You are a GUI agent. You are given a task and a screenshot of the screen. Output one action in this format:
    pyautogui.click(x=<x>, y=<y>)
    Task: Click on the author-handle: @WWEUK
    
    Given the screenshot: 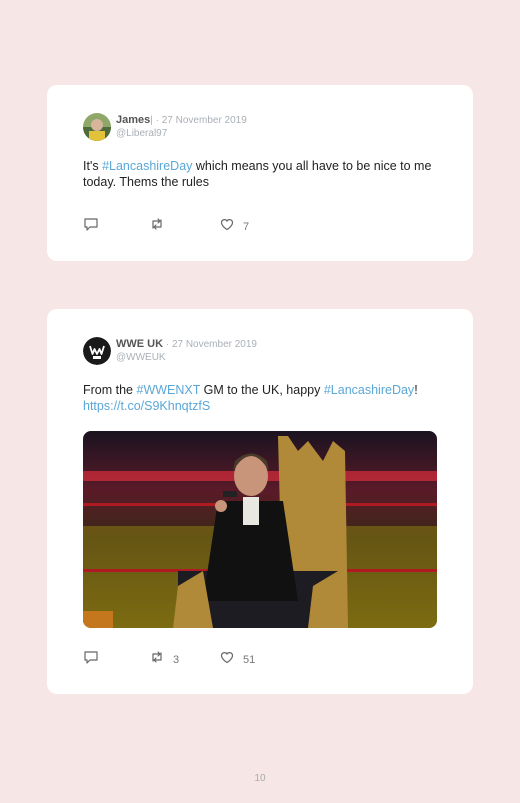 What is the action you would take?
    pyautogui.click(x=186, y=357)
    